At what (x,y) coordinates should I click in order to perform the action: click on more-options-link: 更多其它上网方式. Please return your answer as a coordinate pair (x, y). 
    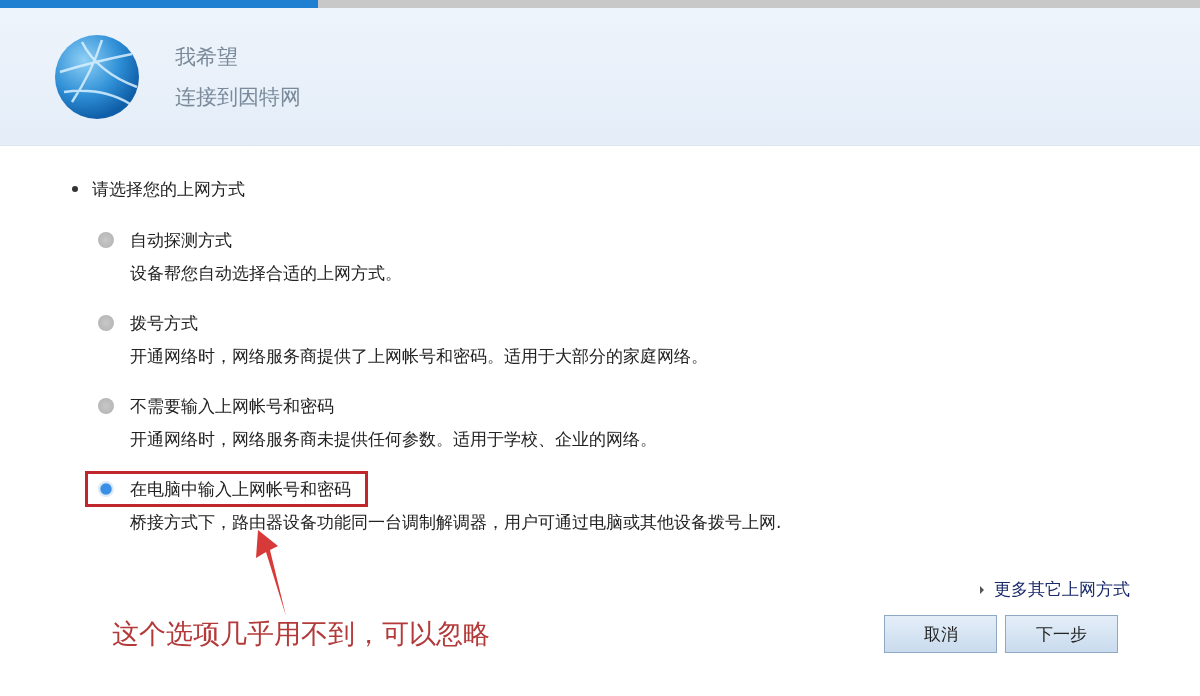
    Looking at the image, I should click on (1062, 589).